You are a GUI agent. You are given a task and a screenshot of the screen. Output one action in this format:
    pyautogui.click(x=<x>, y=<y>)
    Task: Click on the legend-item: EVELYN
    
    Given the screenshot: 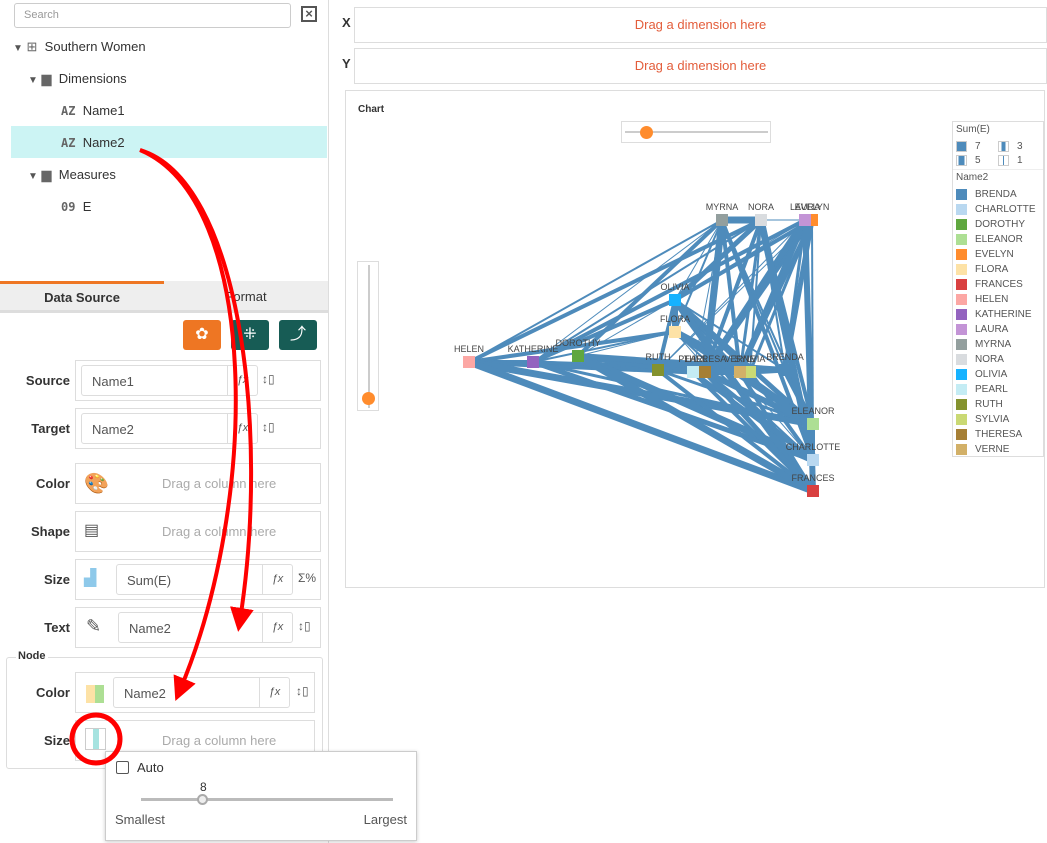 What is the action you would take?
    pyautogui.click(x=998, y=254)
    